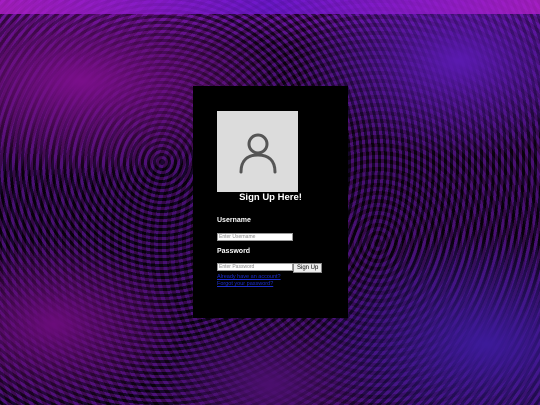 This screenshot has width=540, height=405. Describe the element at coordinates (255, 267) in the screenshot. I see `password-field` at that location.